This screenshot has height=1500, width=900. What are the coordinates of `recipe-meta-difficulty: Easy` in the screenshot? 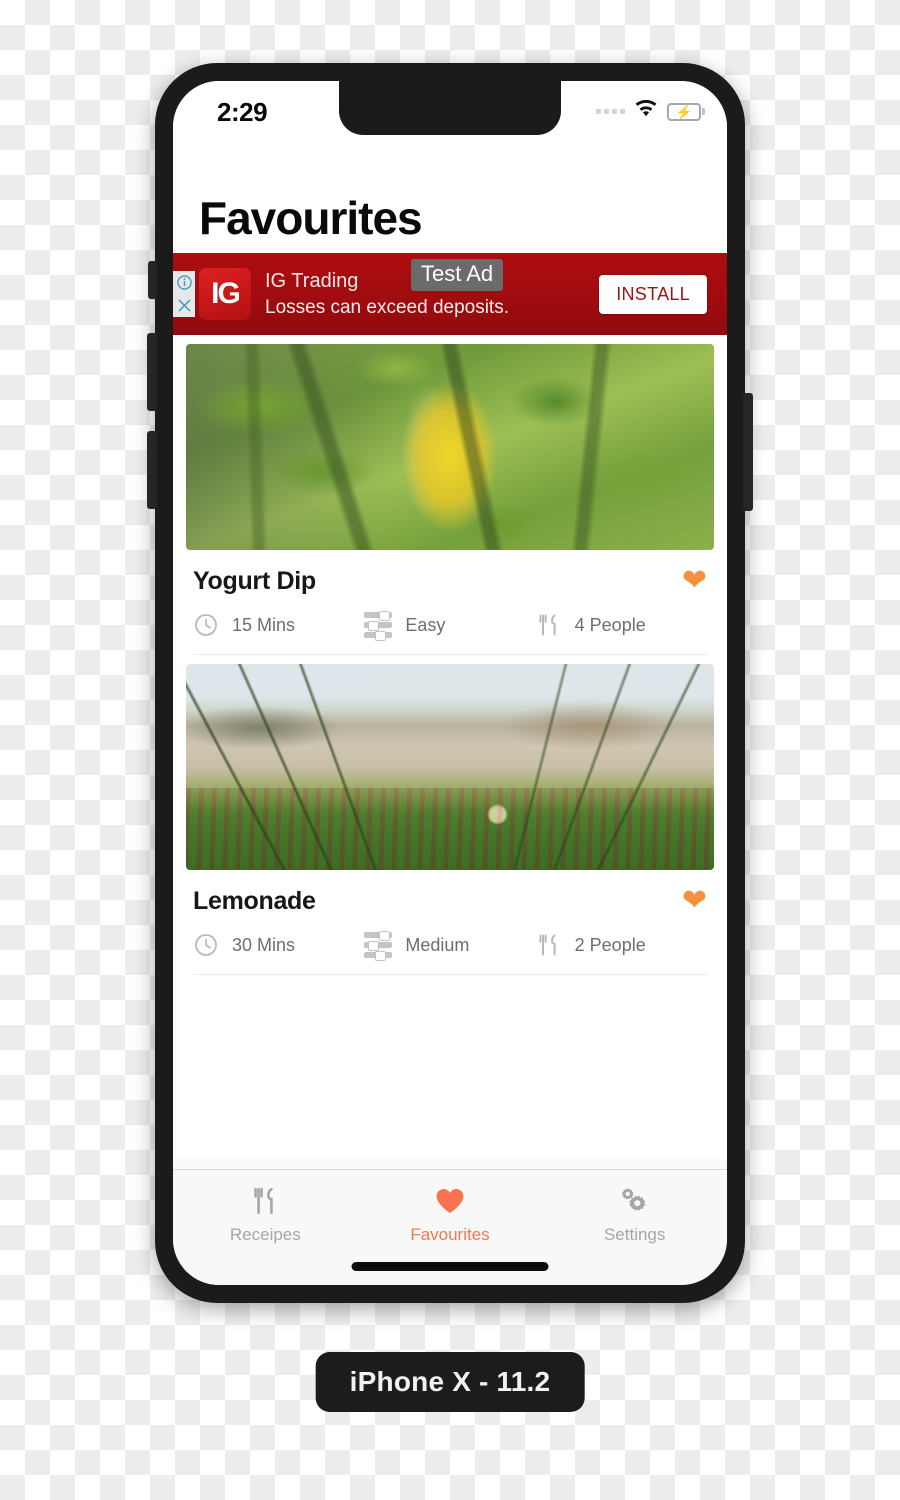 It's located at (449, 626).